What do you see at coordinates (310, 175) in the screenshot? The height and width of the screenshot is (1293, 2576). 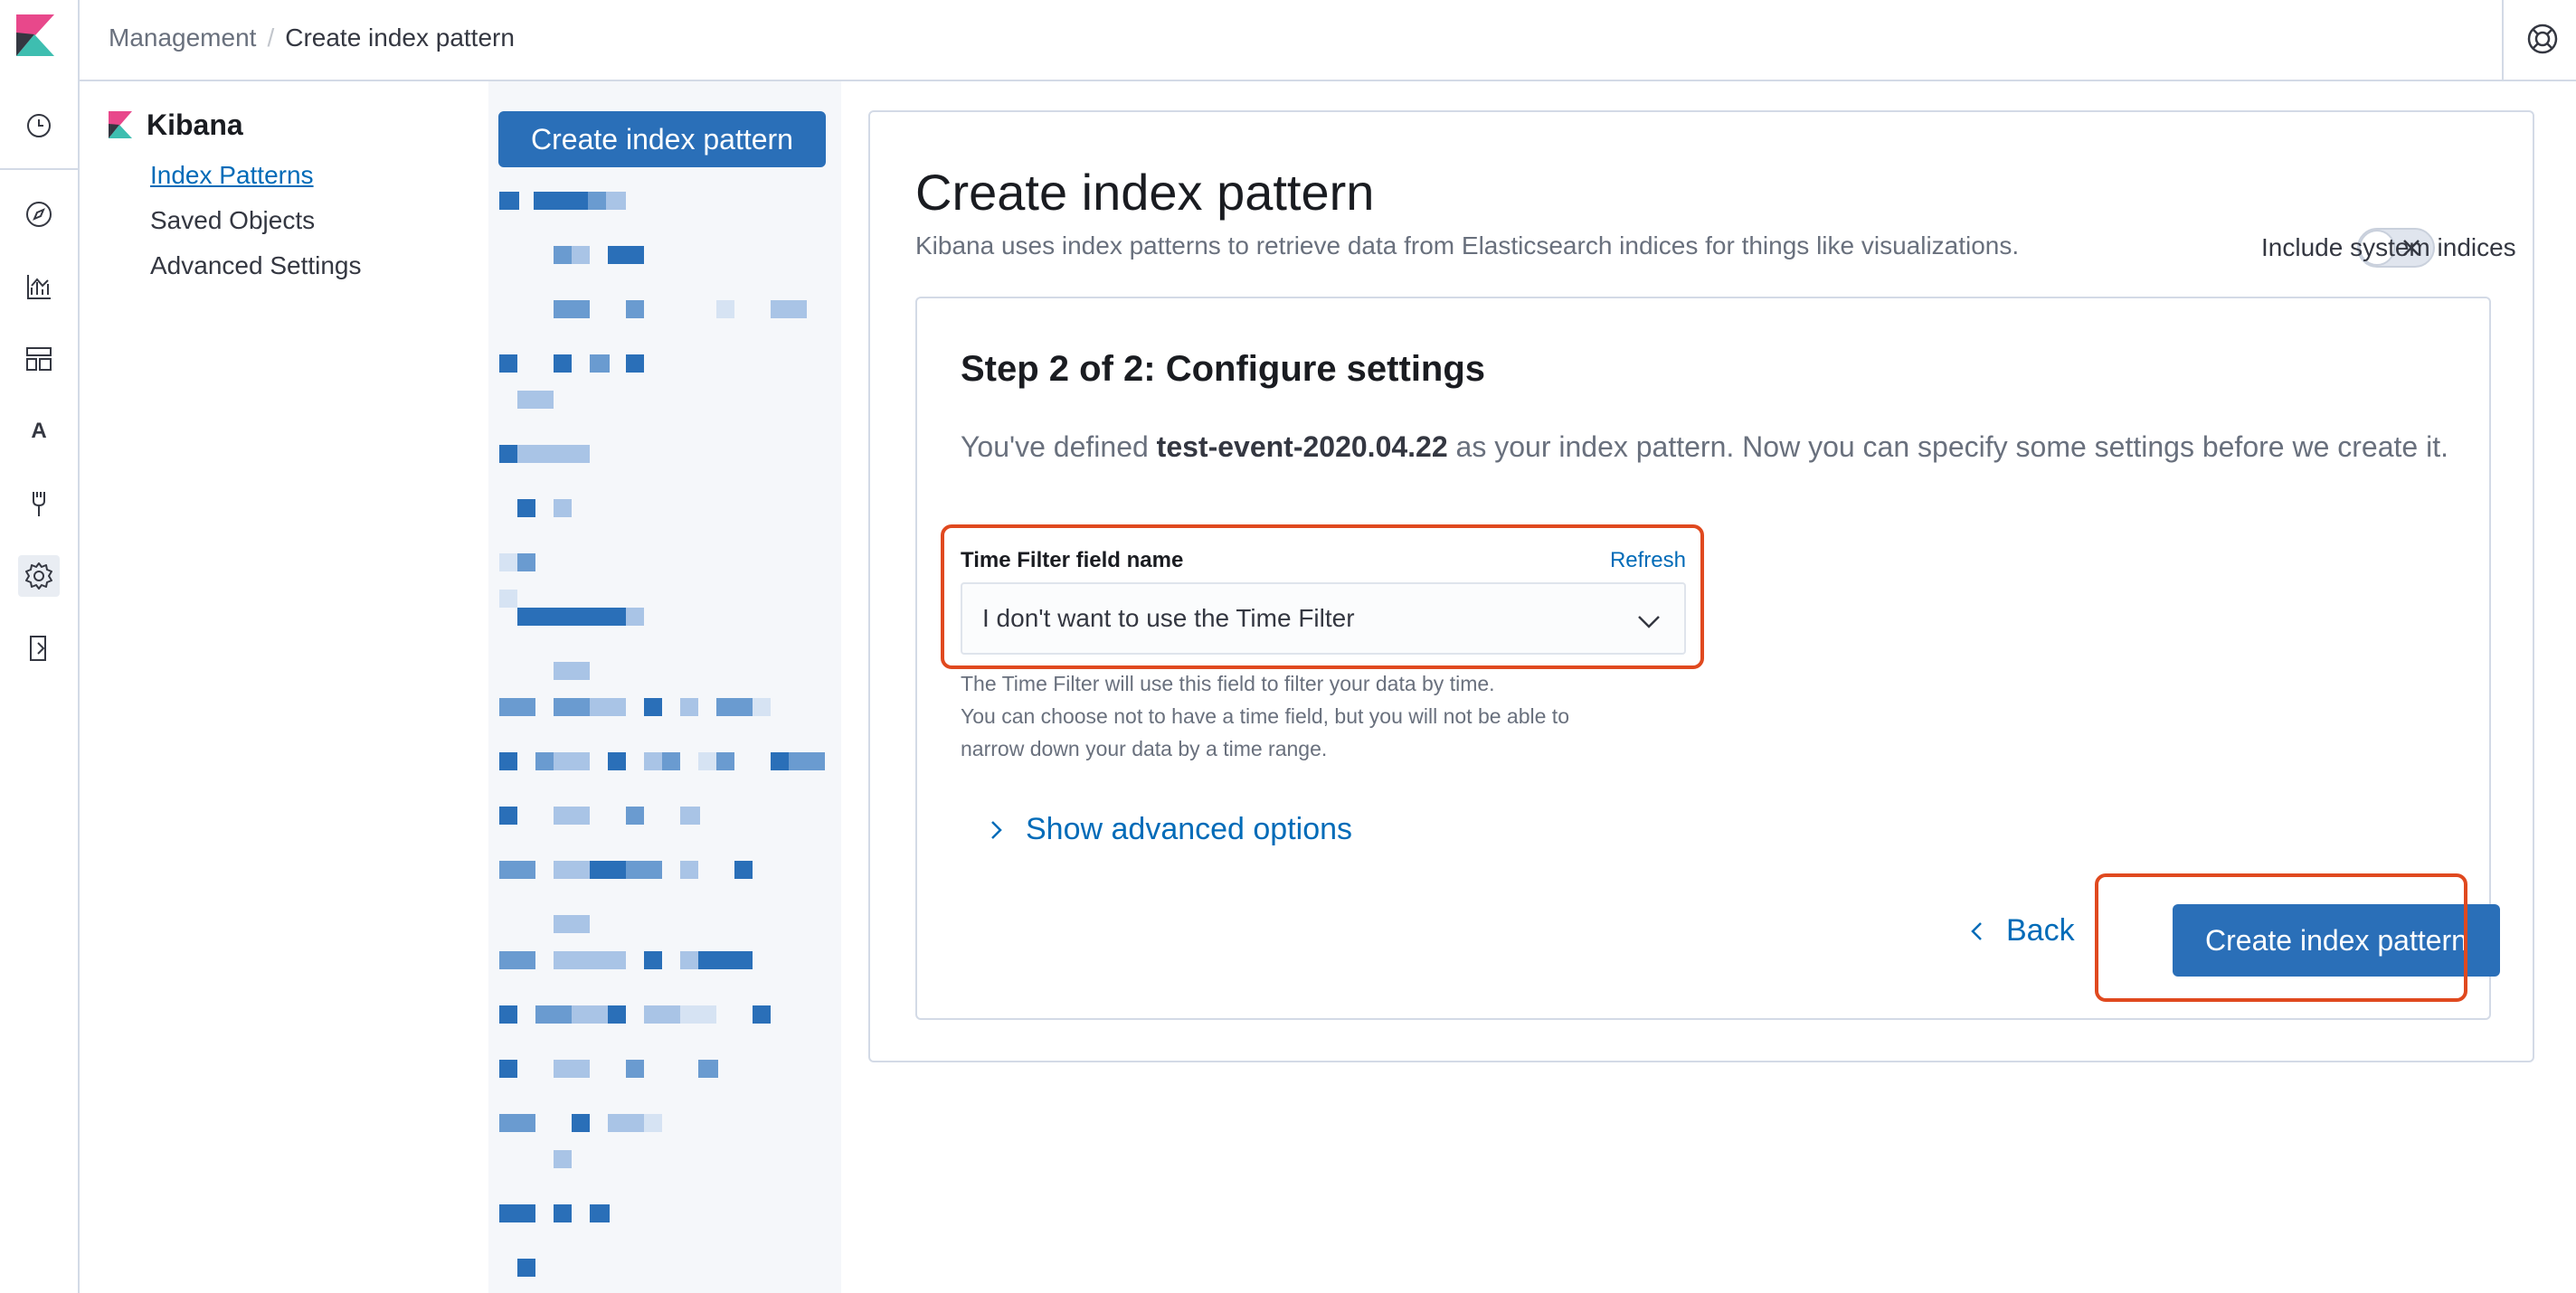 I see `sidebar-item-index-patterns: Index Patterns` at bounding box center [310, 175].